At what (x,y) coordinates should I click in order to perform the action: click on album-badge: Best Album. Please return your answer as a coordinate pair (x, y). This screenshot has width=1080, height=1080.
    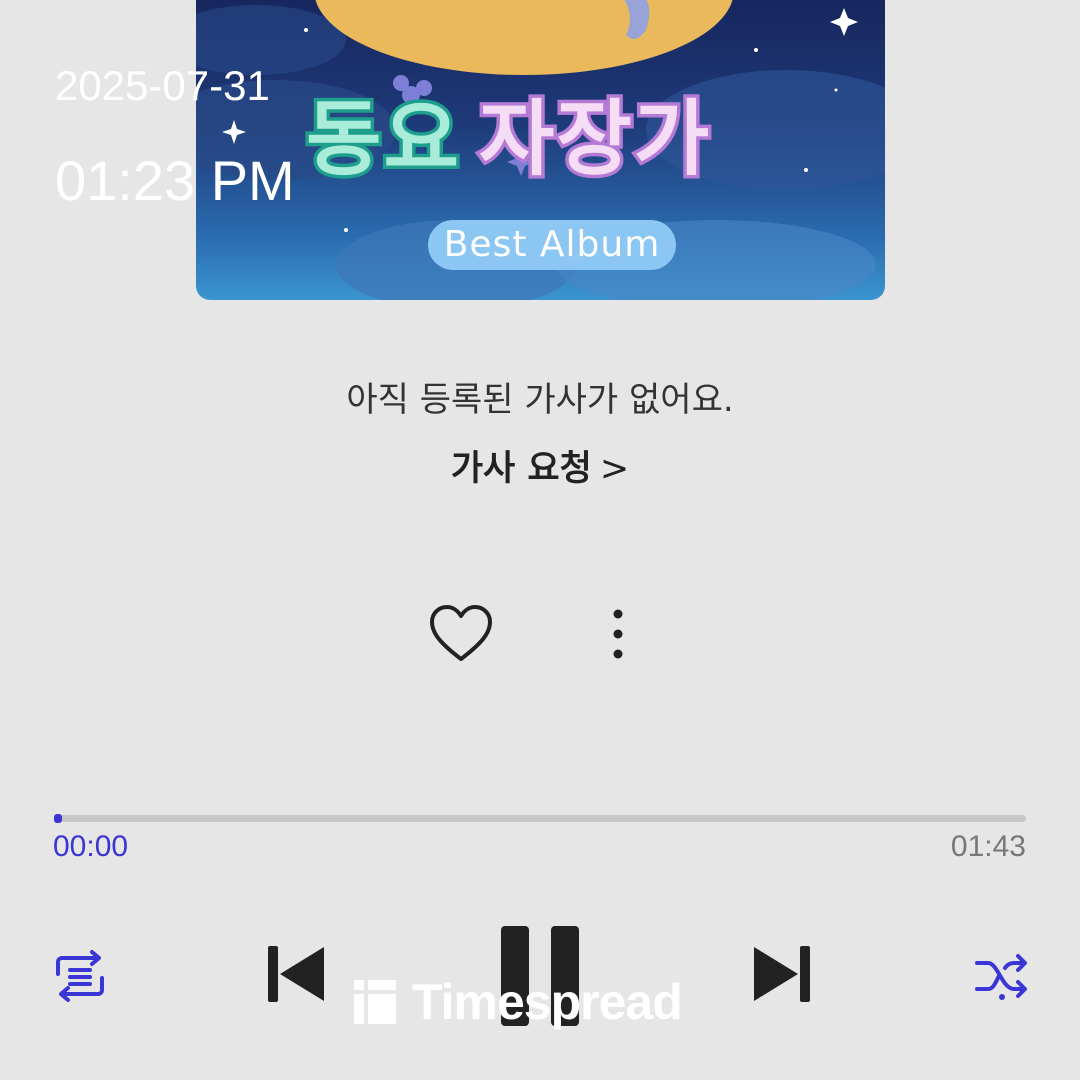
    Looking at the image, I should click on (552, 245).